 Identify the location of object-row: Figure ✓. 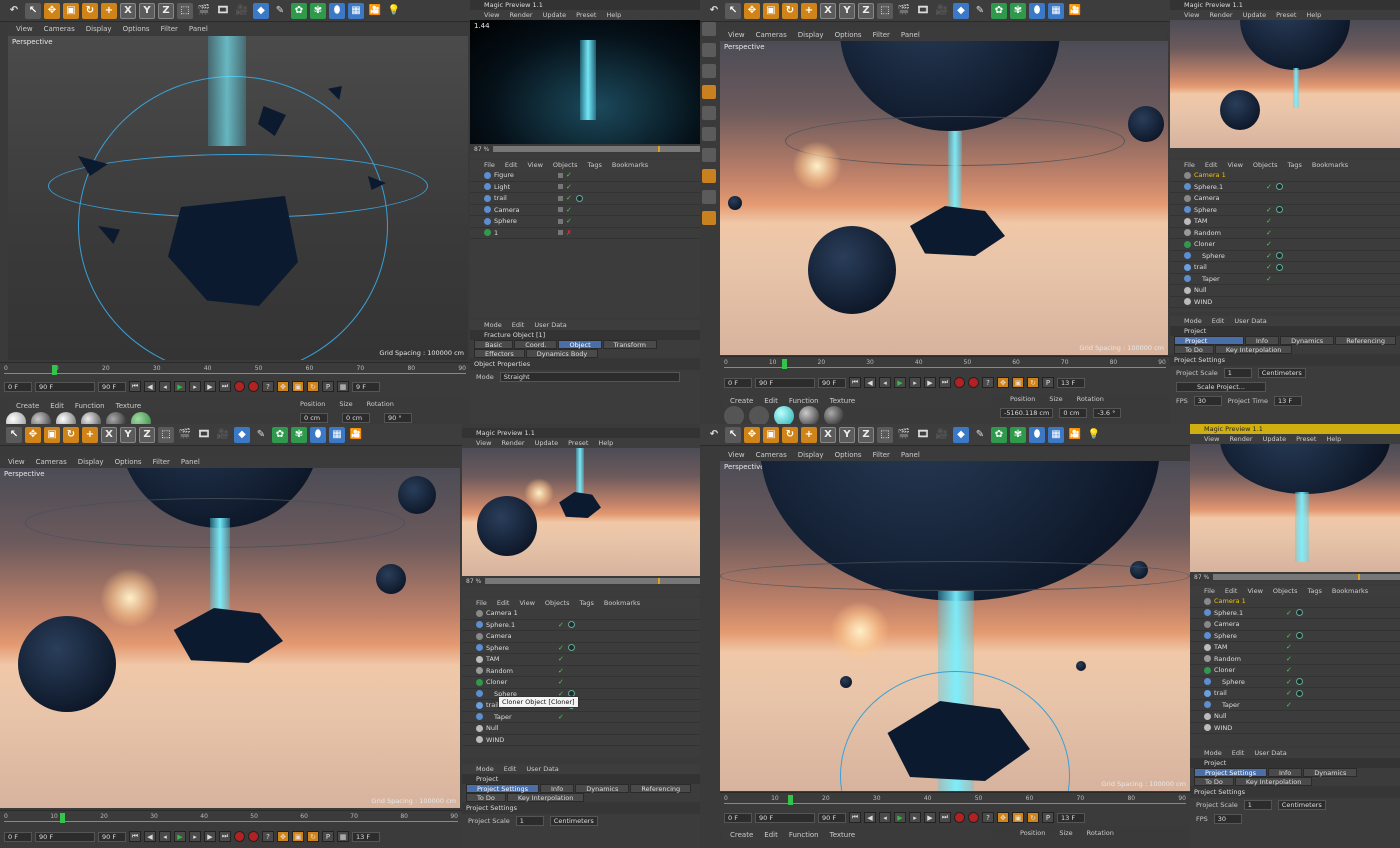
(585, 176).